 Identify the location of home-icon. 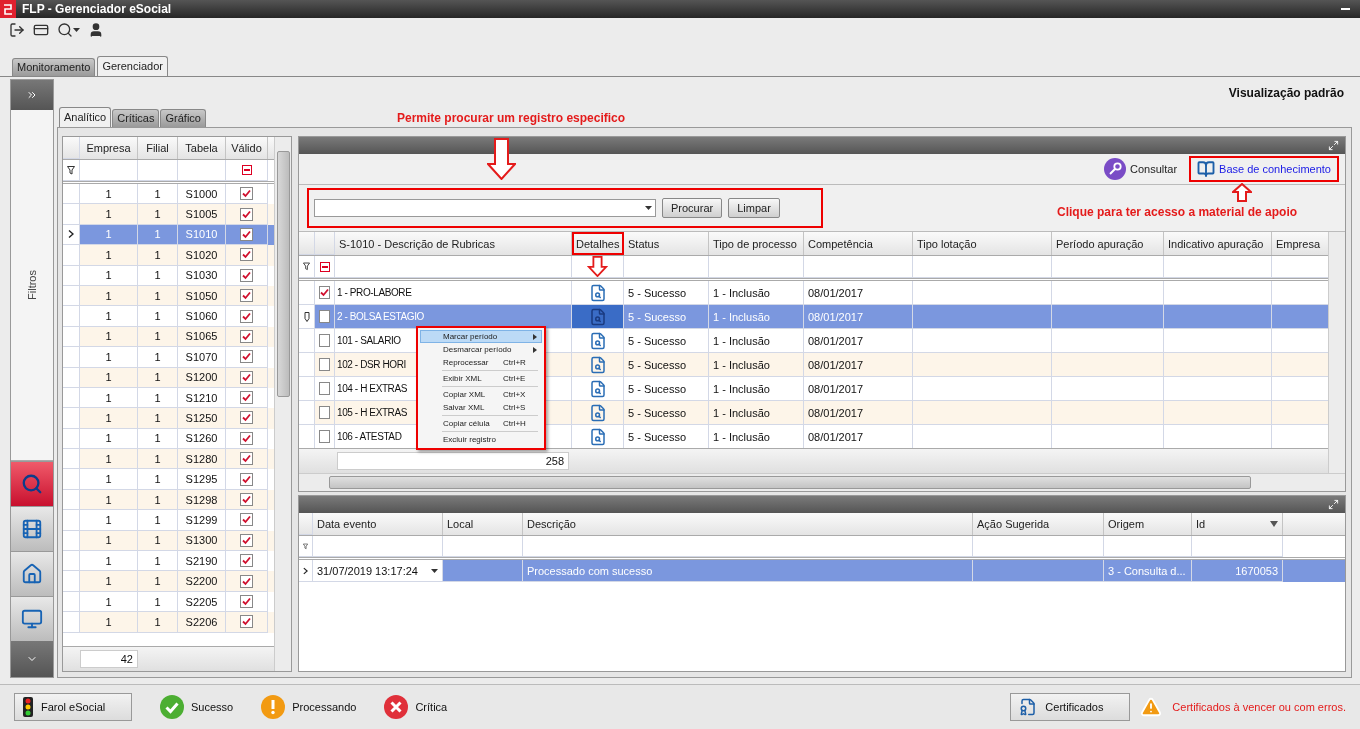
(32, 574).